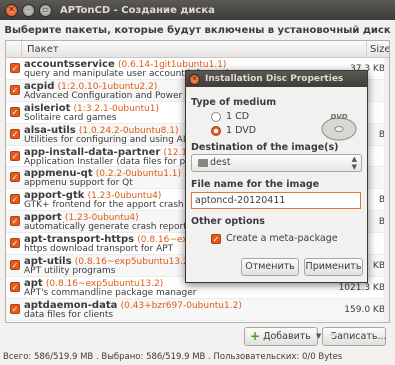 The height and width of the screenshot is (365, 395). Describe the element at coordinates (181, 305) in the screenshot. I see `package-version: (0.43+bzr697-0ubuntu1.2)` at that location.